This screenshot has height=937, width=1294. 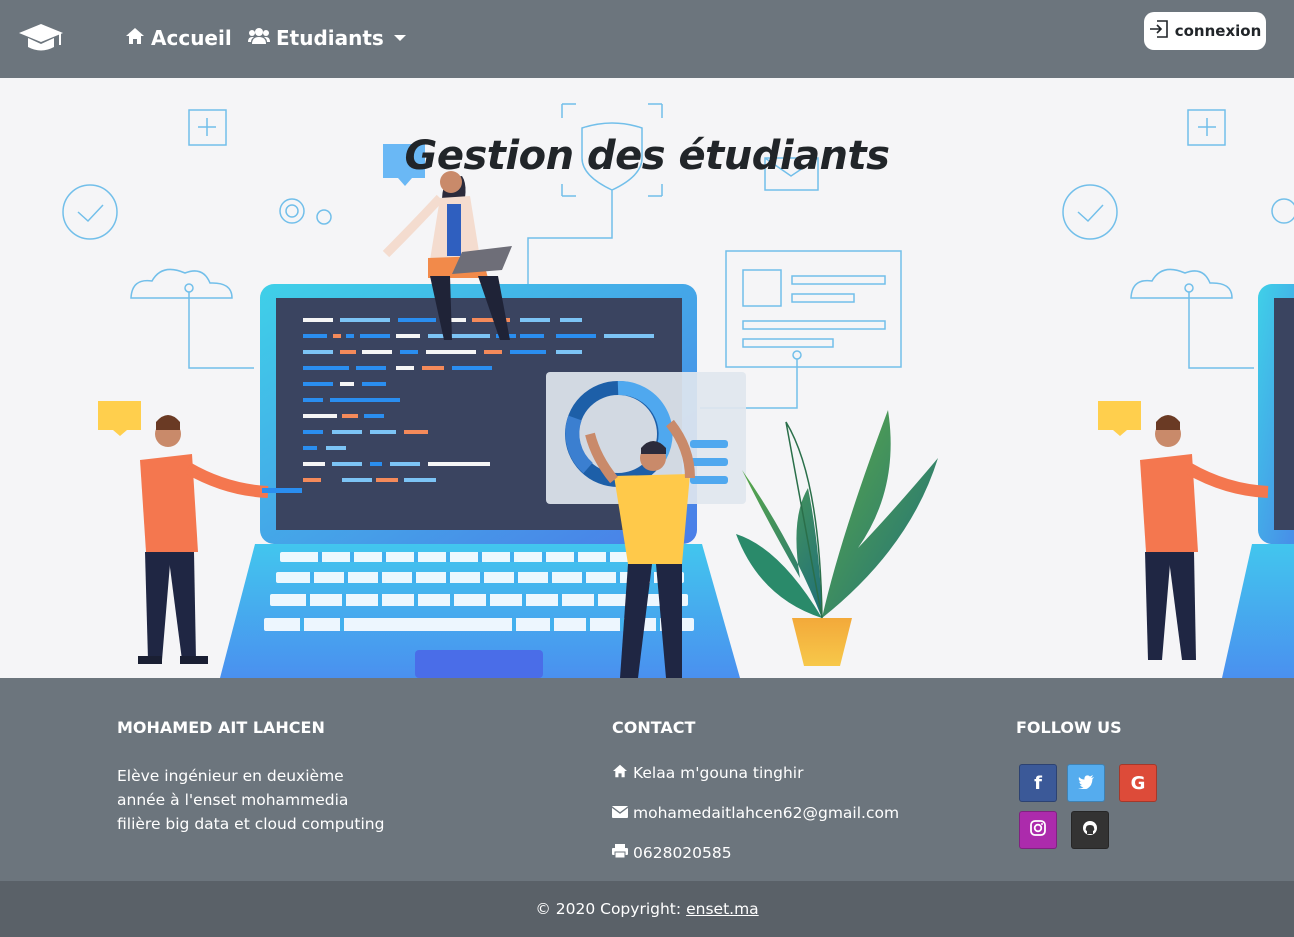 I want to click on twitter-button, so click(x=1086, y=783).